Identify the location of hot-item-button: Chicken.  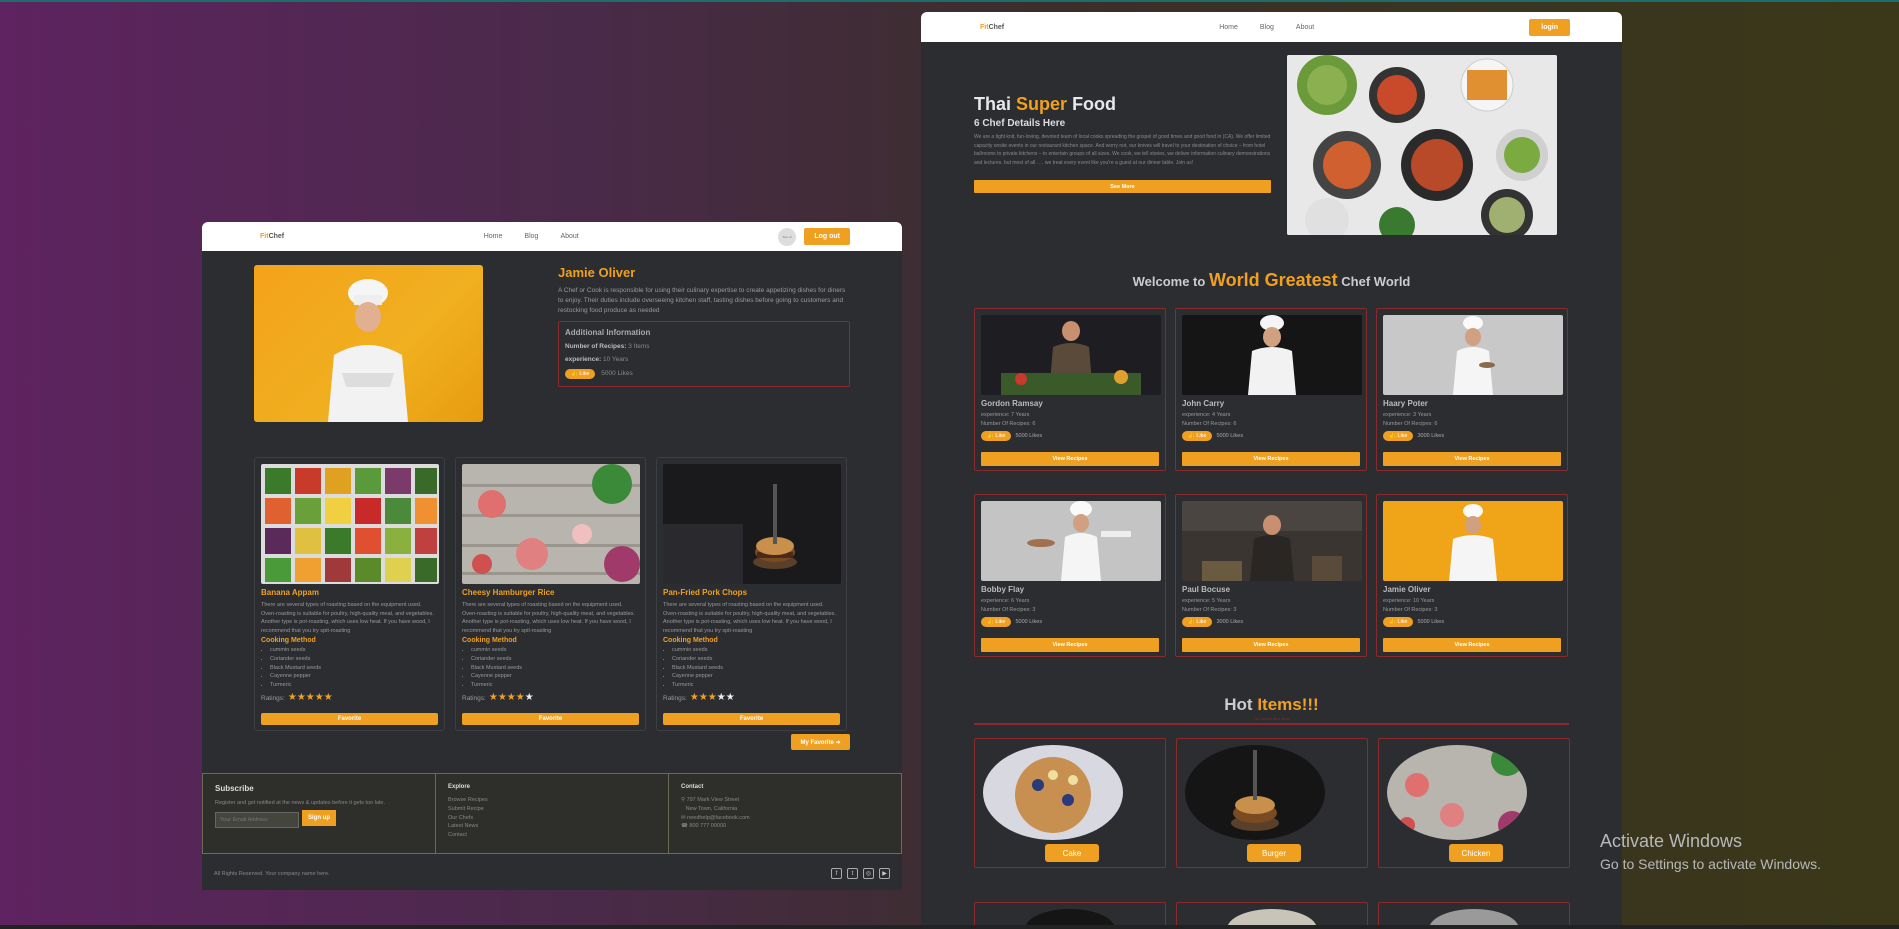
(1476, 853).